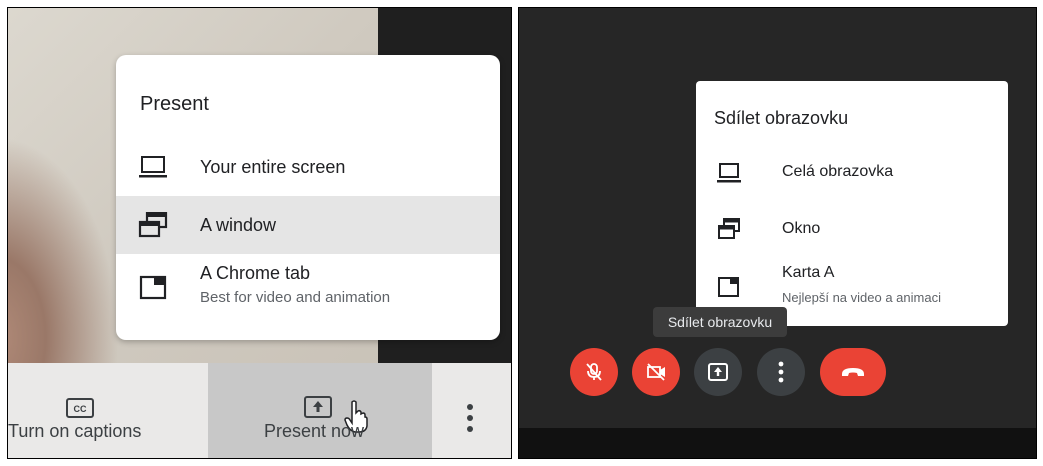 Image resolution: width=1043 pixels, height=466 pixels. I want to click on camera-off-icon, so click(656, 372).